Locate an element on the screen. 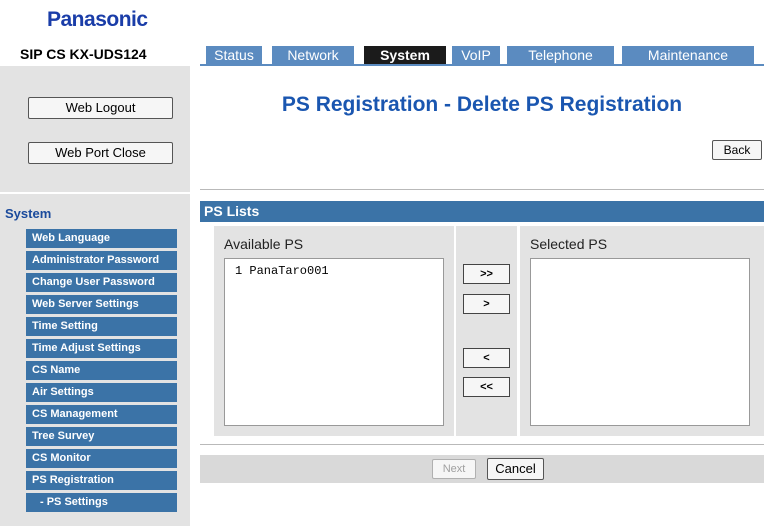 The image size is (772, 526). list-item: 1 PanaTaro001 is located at coordinates (282, 271).